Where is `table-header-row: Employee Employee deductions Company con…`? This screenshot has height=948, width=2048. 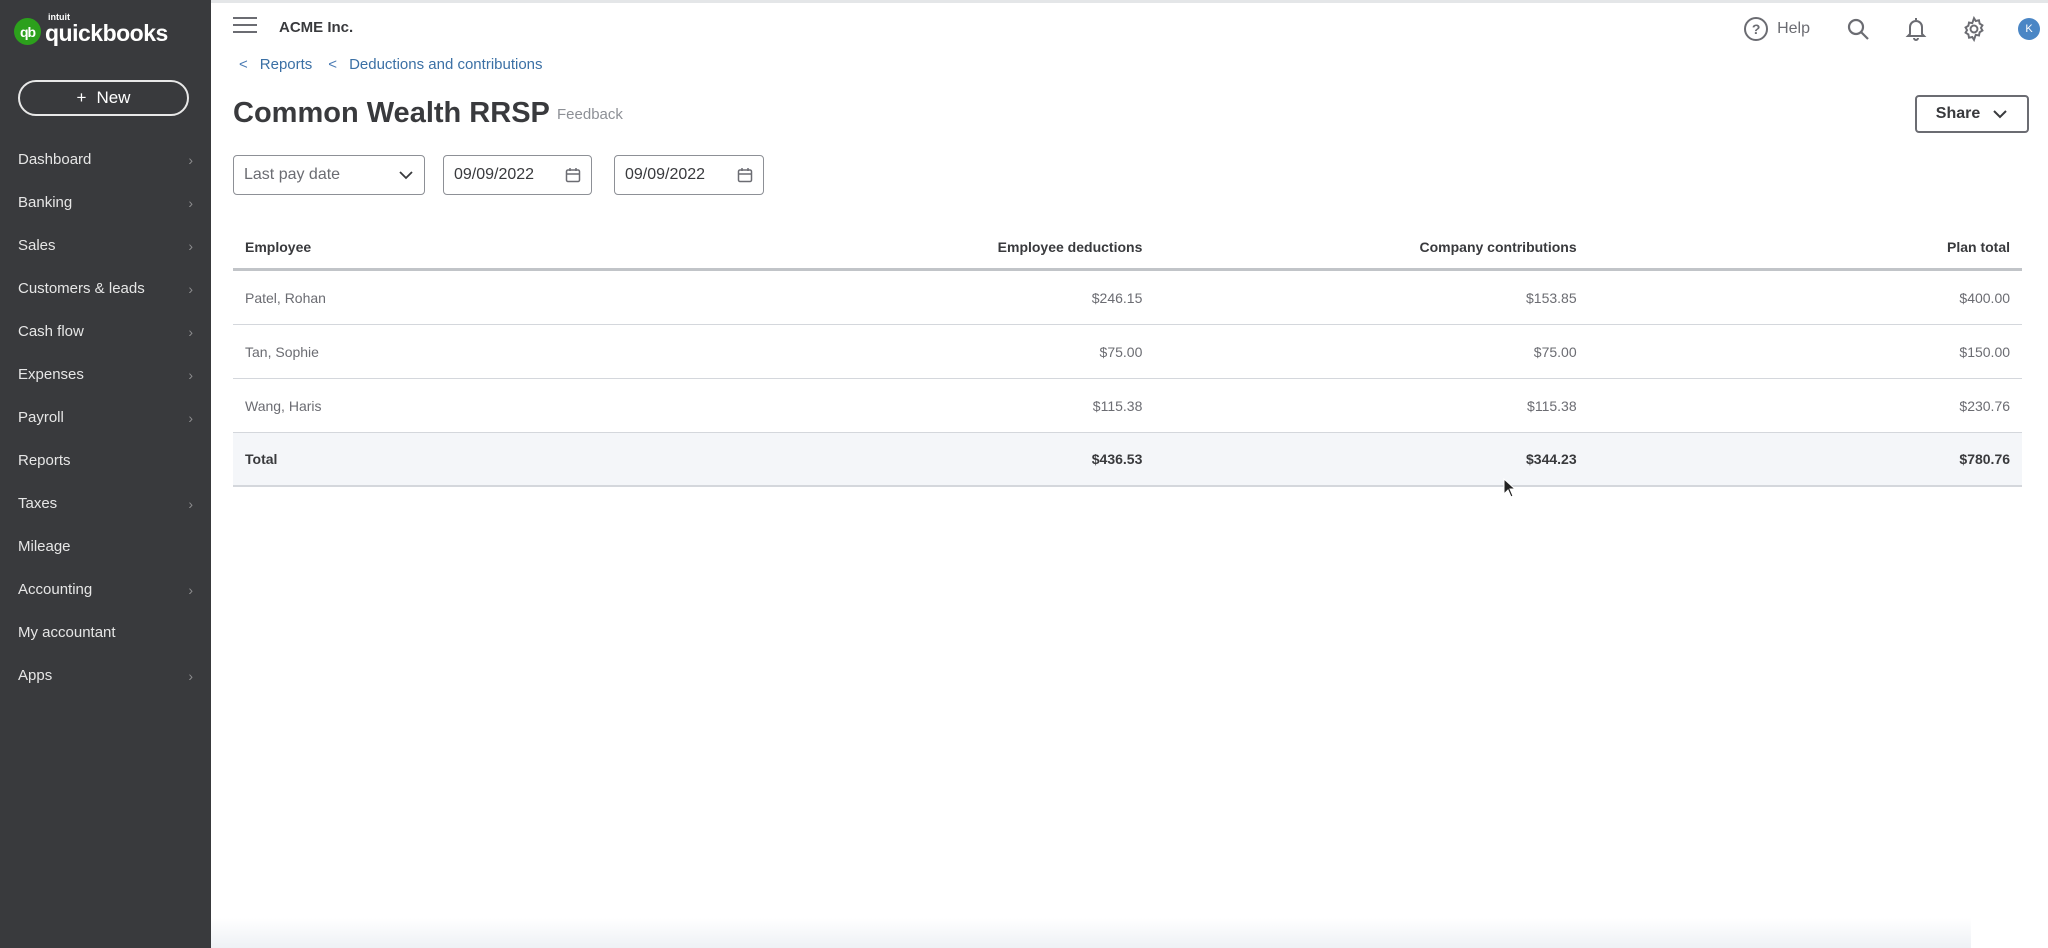 table-header-row: Employee Employee deductions Company con… is located at coordinates (1127, 248).